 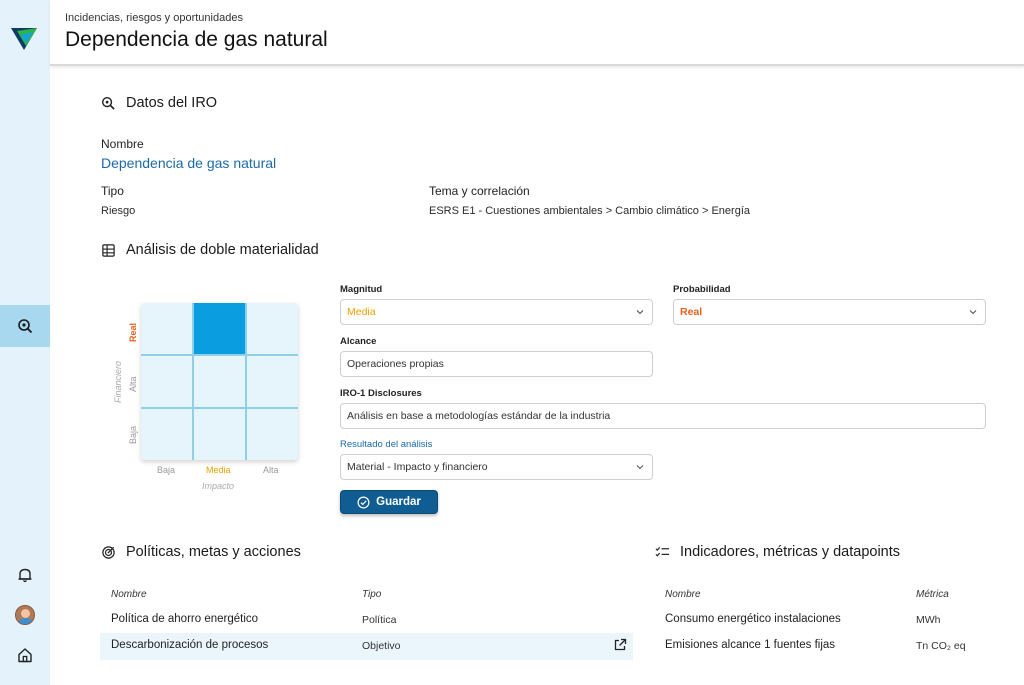 I want to click on matrix-y-label-baja: Baja, so click(x=133, y=434).